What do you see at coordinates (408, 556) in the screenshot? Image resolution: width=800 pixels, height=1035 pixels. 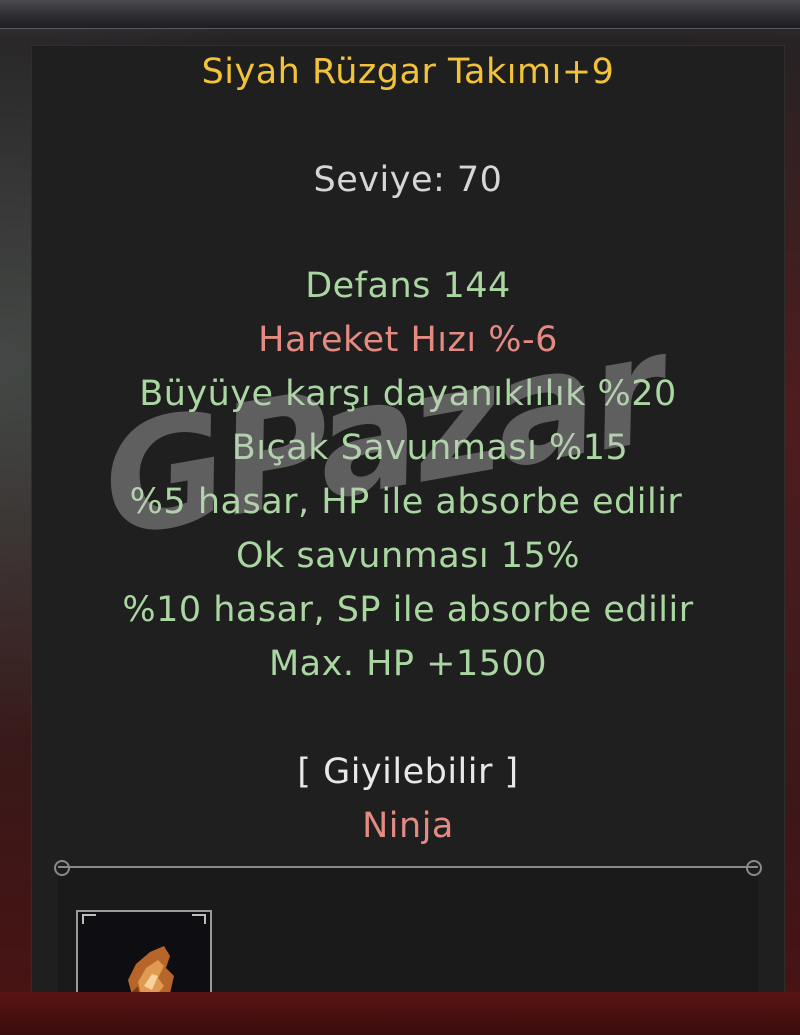 I see `stat-arrow-defense: Ok savunması 15%` at bounding box center [408, 556].